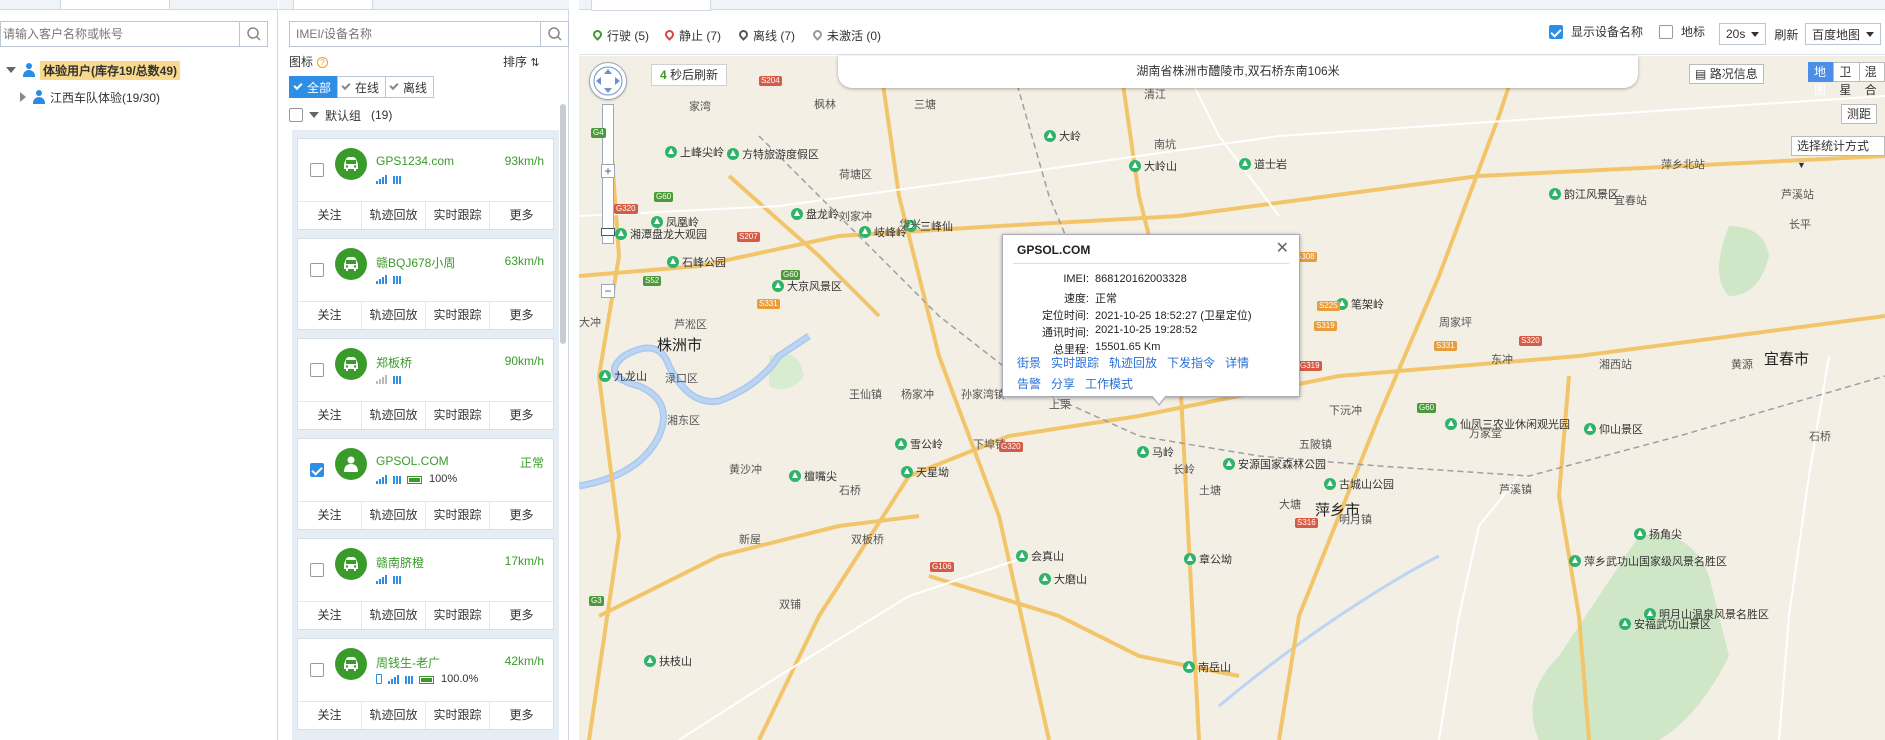 The image size is (1885, 740). What do you see at coordinates (400, 562) in the screenshot?
I see `device-name: 赣南脐橙` at bounding box center [400, 562].